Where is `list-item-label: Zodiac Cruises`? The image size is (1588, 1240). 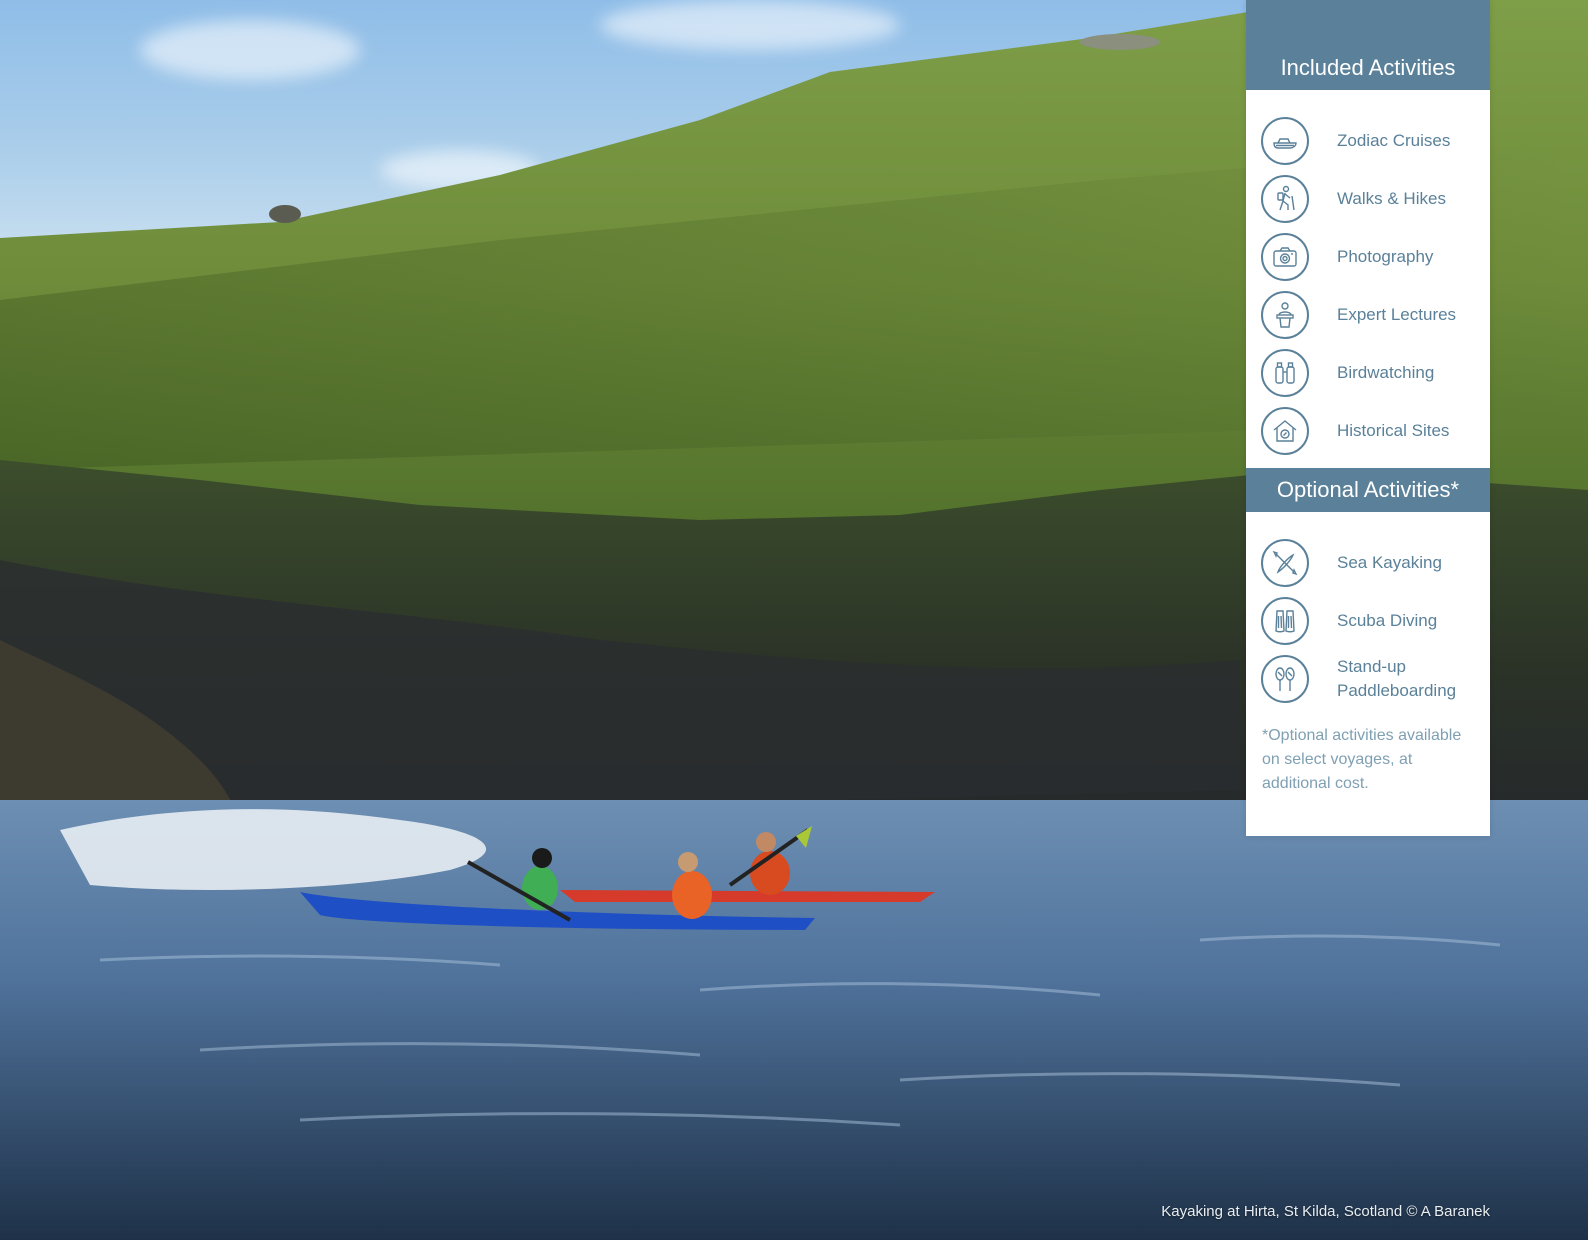 list-item-label: Zodiac Cruises is located at coordinates (1394, 140).